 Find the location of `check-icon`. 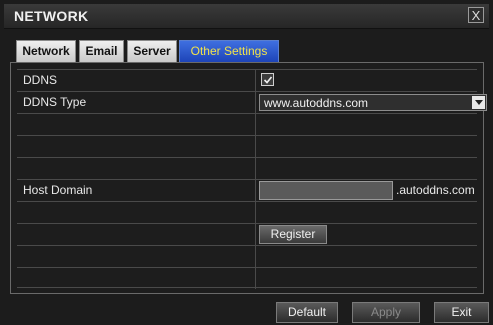

check-icon is located at coordinates (268, 80).